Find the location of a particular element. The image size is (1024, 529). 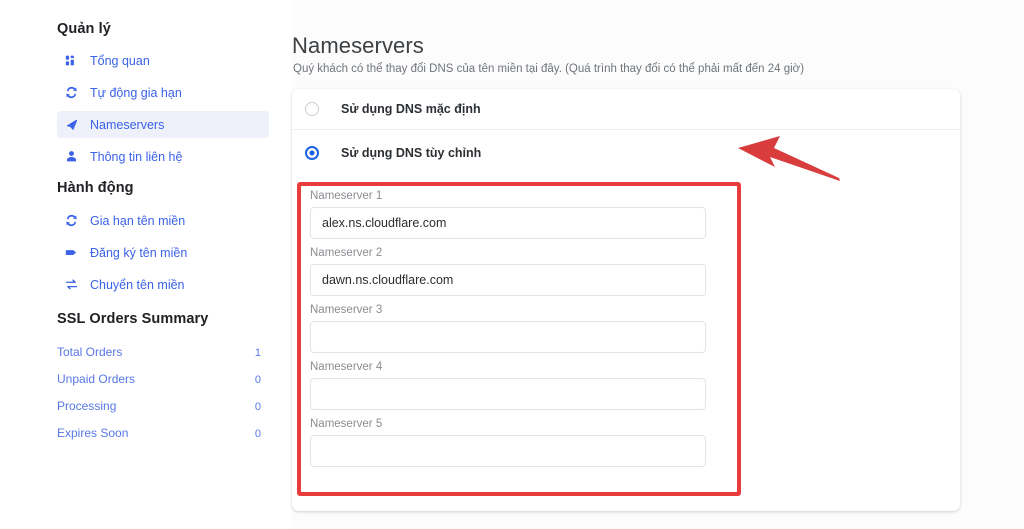

ssl-summary-row: Processing 0 is located at coordinates (159, 412).